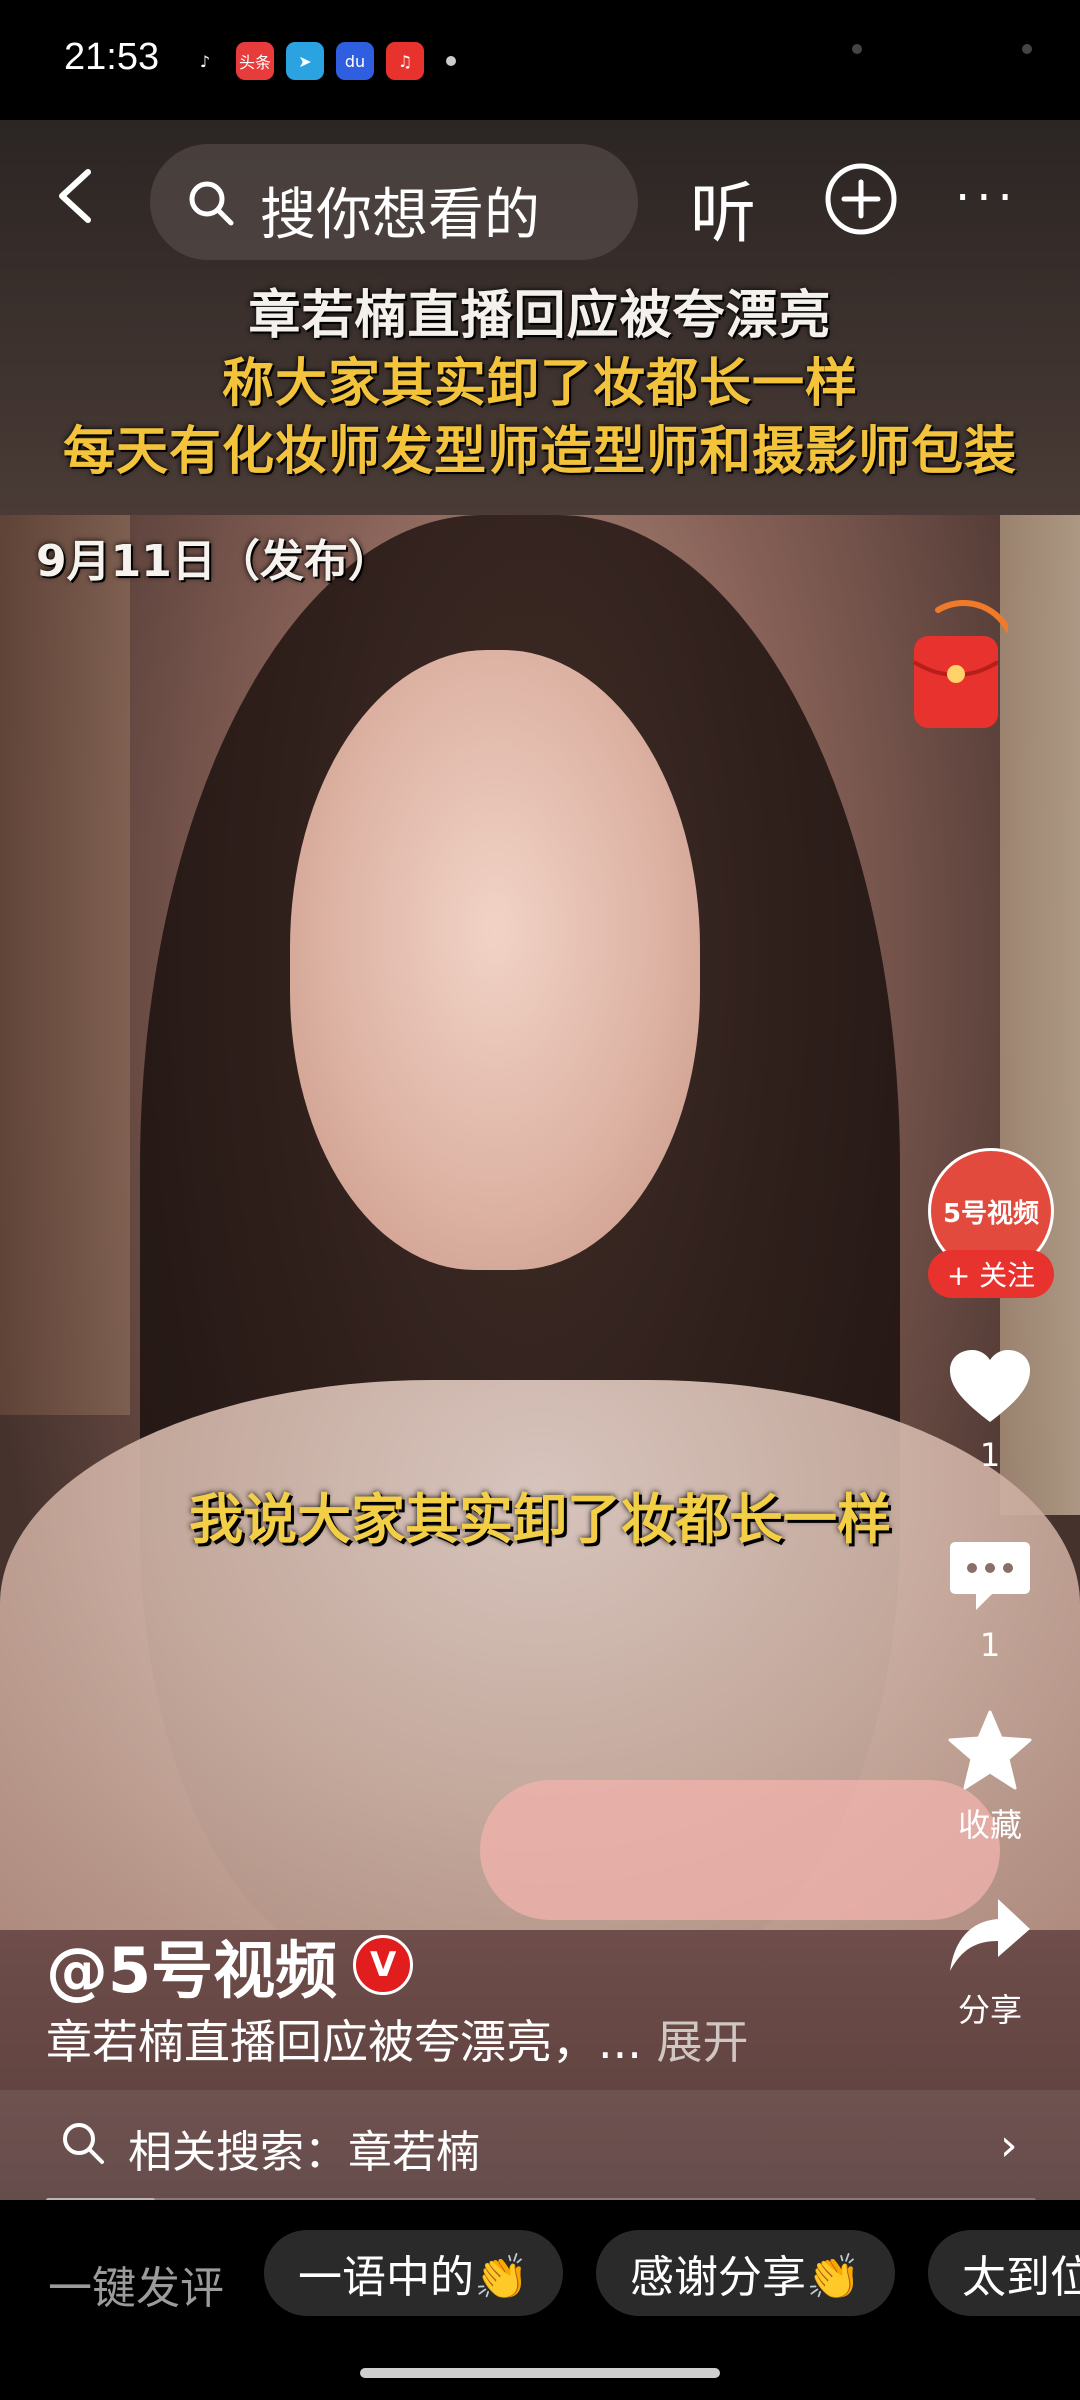 The height and width of the screenshot is (2400, 1080). What do you see at coordinates (112, 57) in the screenshot?
I see `status-time: 21:53` at bounding box center [112, 57].